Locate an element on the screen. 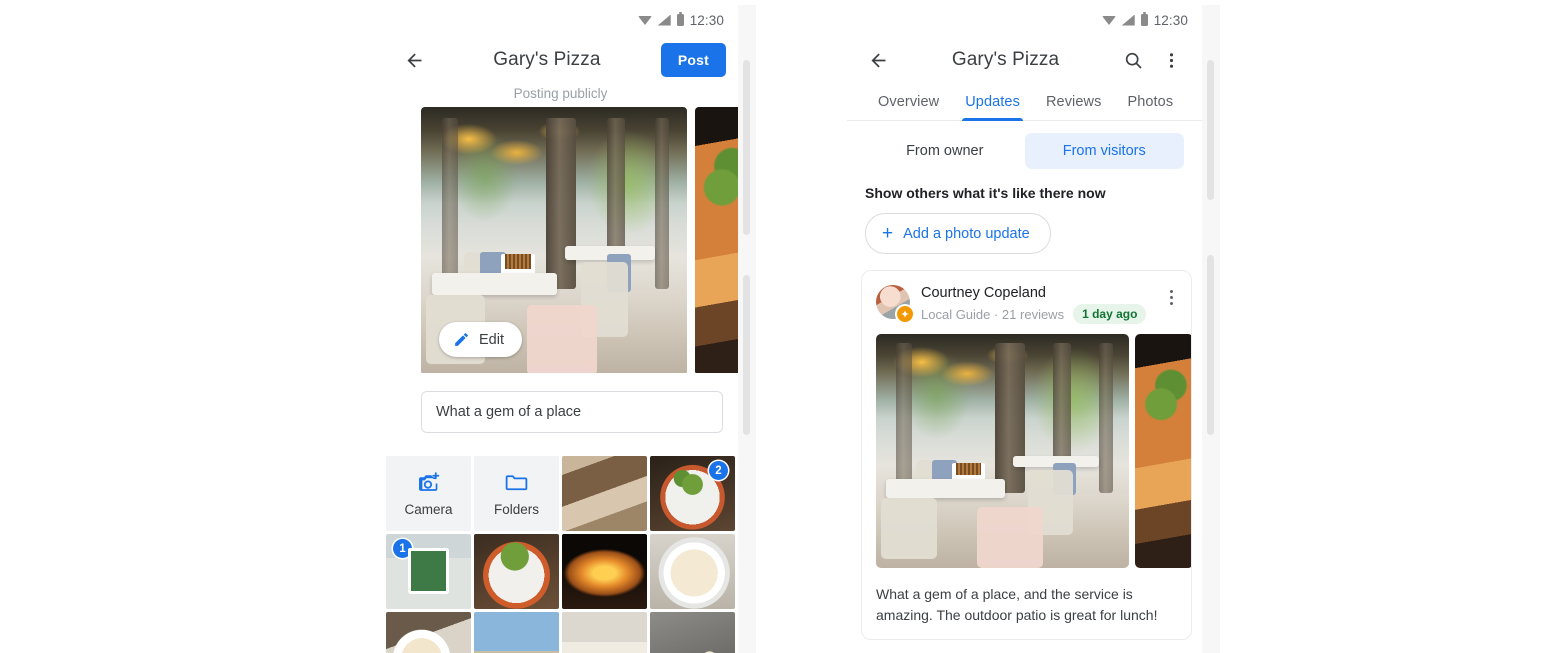 The width and height of the screenshot is (1568, 653). folders-tile: Folders is located at coordinates (516, 493).